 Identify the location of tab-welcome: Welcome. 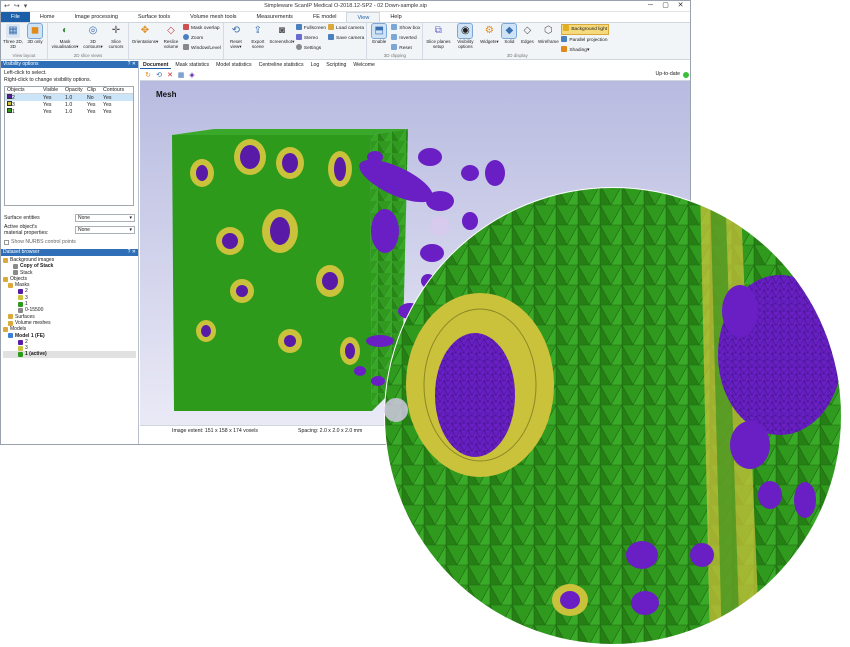
(364, 65).